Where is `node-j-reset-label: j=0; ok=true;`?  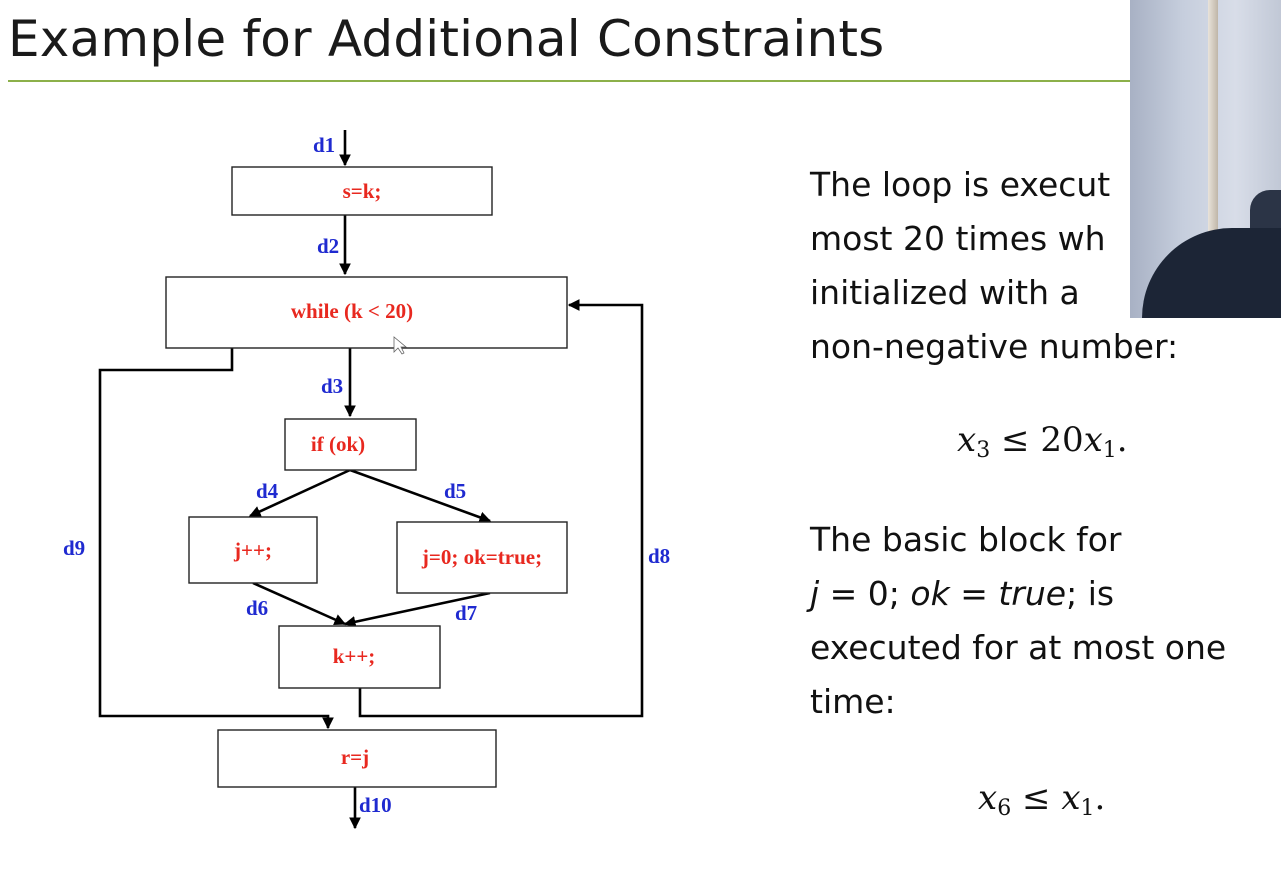 node-j-reset-label: j=0; ok=true; is located at coordinates (481, 557).